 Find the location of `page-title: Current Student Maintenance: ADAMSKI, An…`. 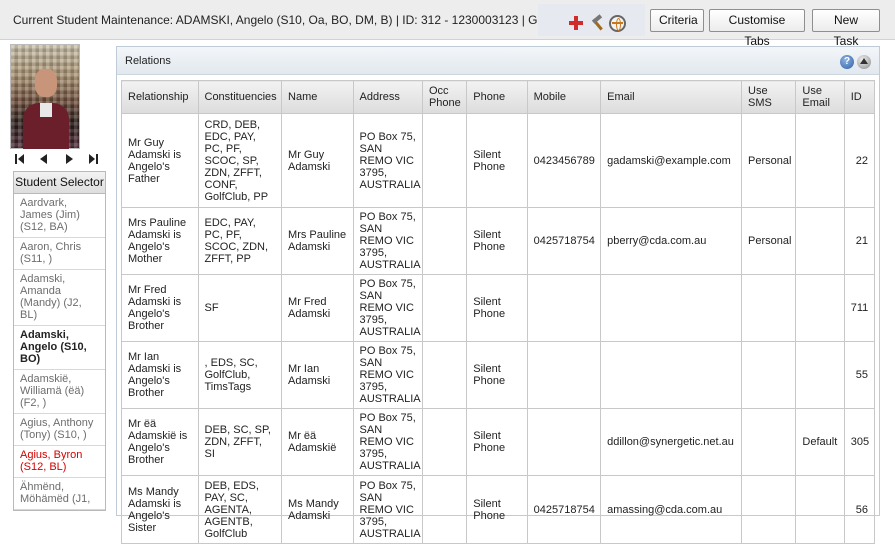

page-title: Current Student Maintenance: ADAMSKI, An… is located at coordinates (275, 20).